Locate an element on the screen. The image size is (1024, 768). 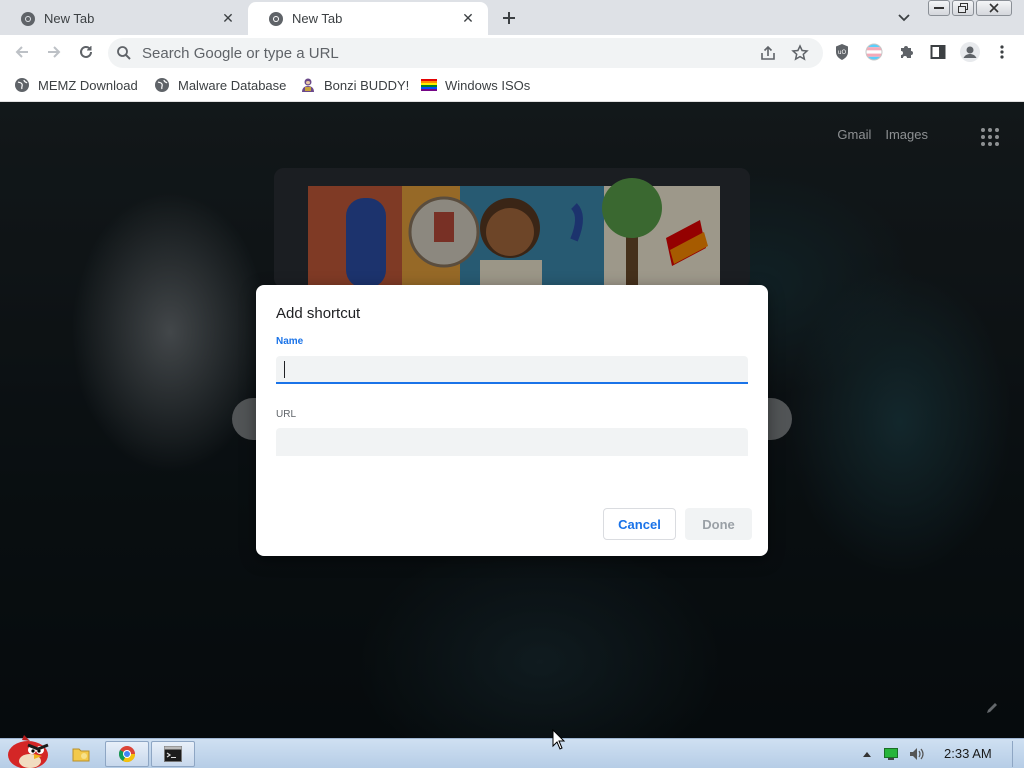
system-tray is located at coordinates (895, 753).